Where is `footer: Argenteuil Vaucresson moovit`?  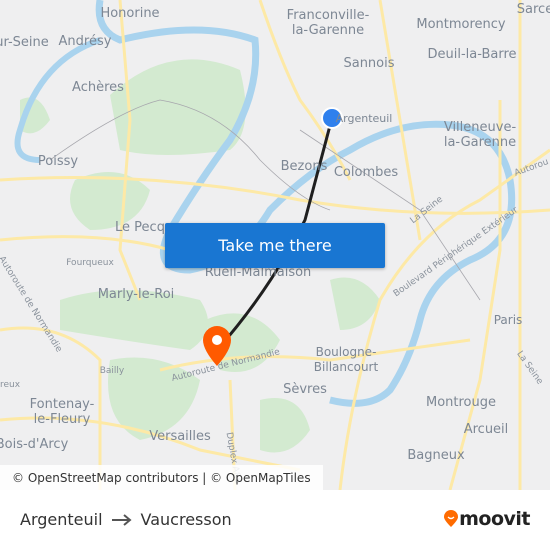 footer: Argenteuil Vaucresson moovit is located at coordinates (275, 520).